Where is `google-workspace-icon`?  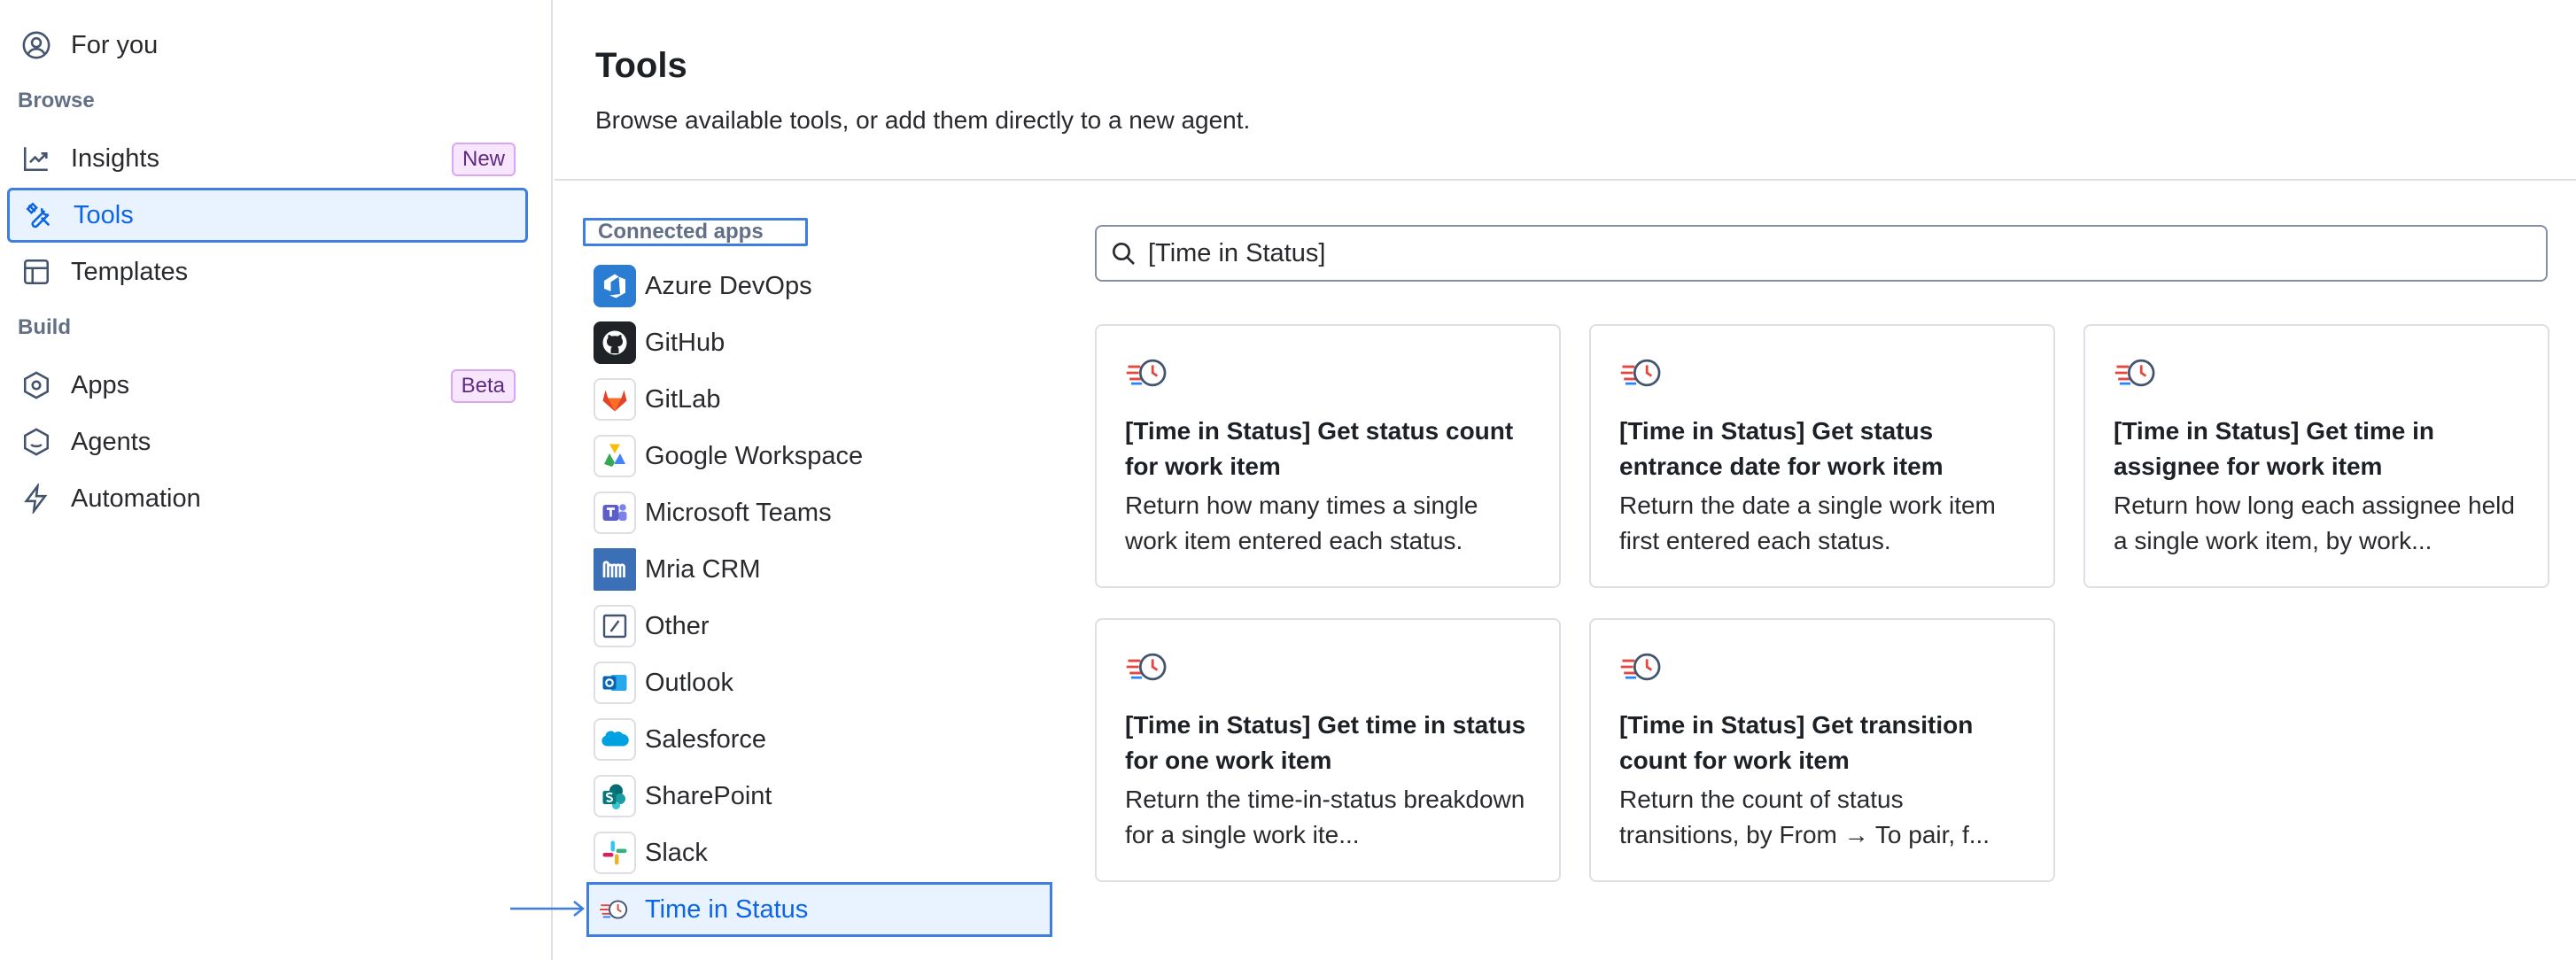 google-workspace-icon is located at coordinates (615, 456).